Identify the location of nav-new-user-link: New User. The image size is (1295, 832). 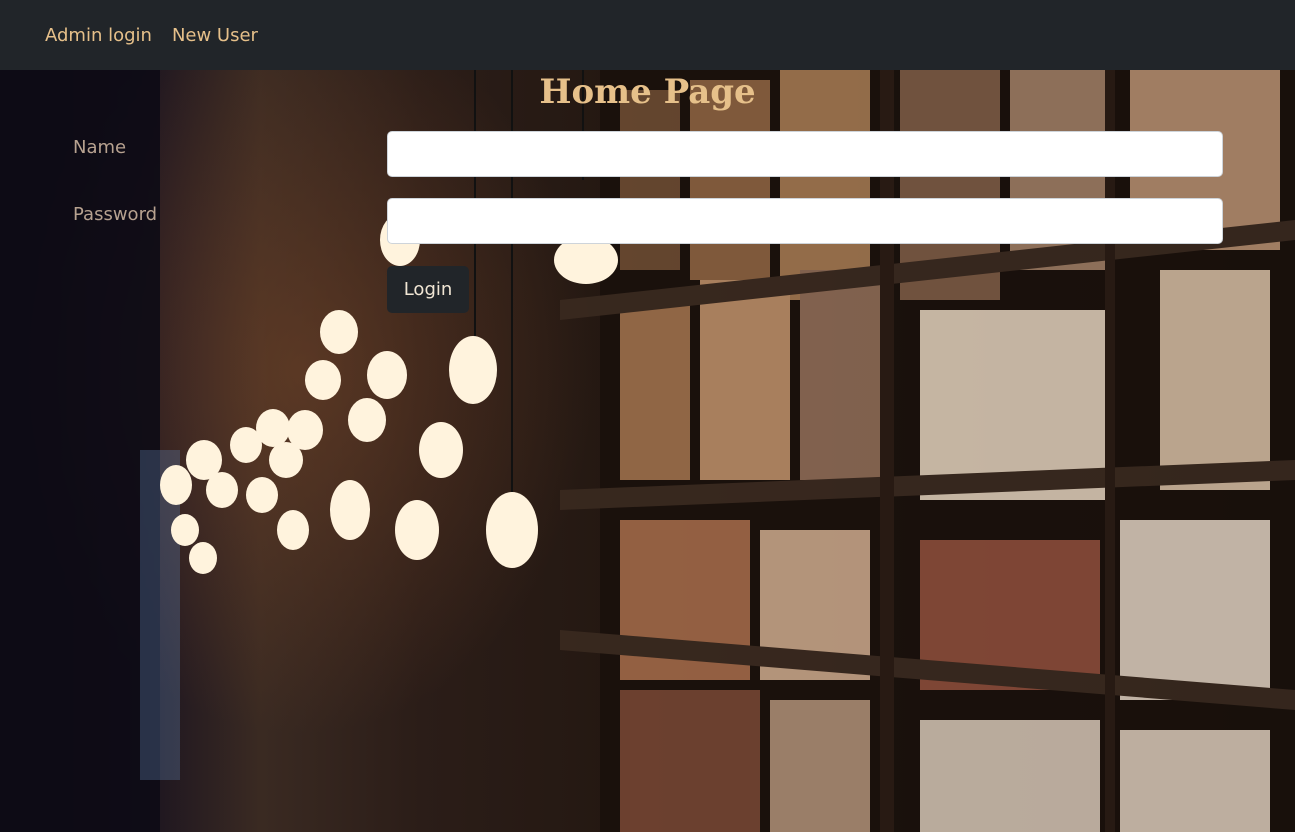
(215, 35).